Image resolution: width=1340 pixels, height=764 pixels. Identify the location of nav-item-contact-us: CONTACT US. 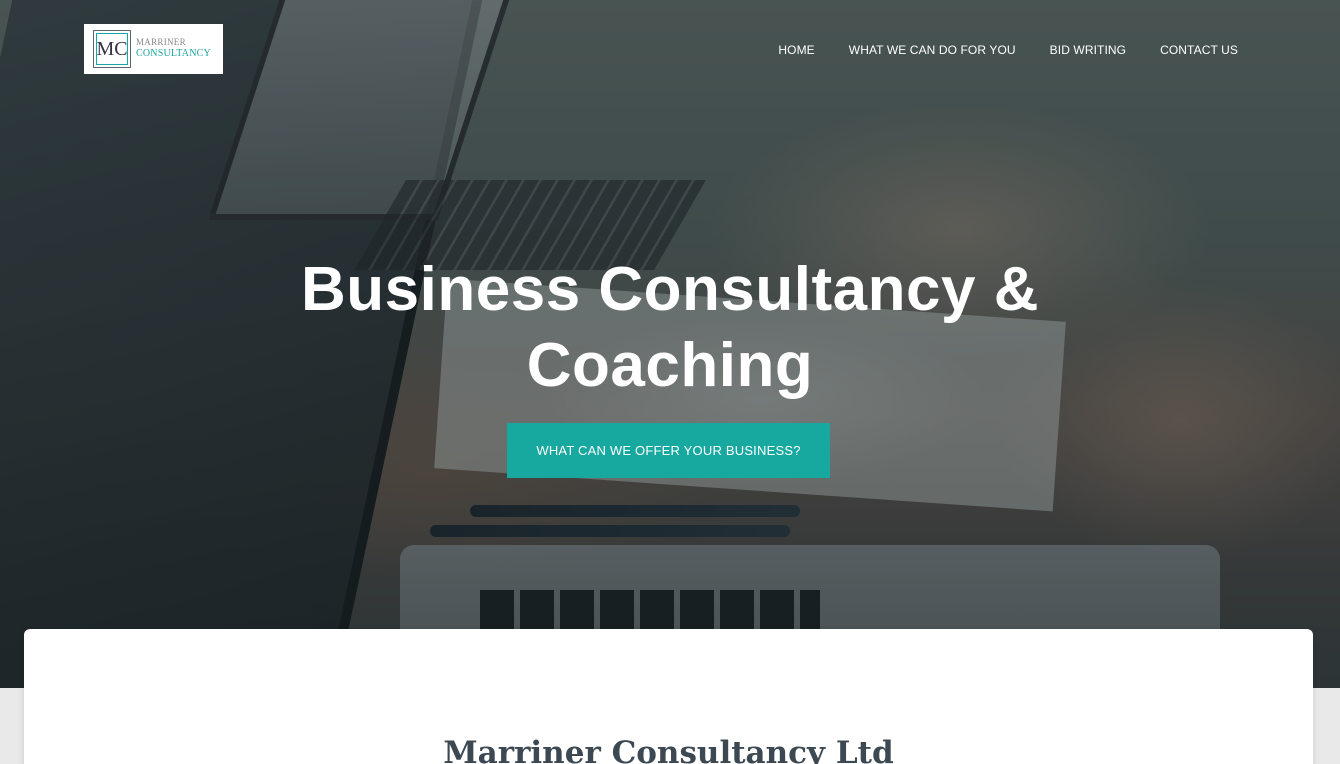
(1199, 50).